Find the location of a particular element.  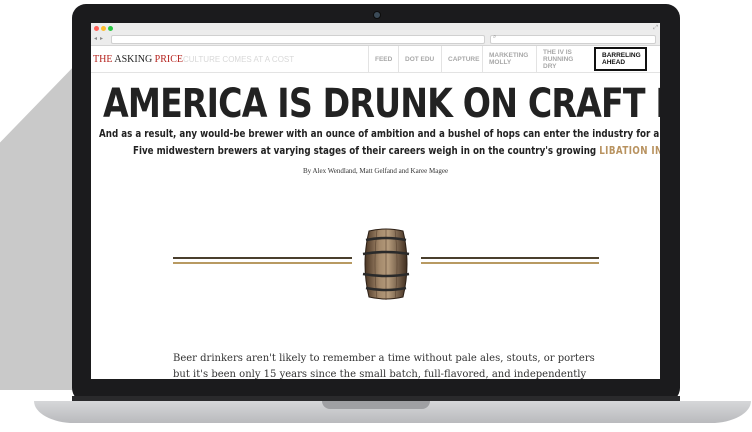

forward-button: ▸ is located at coordinates (101, 39).